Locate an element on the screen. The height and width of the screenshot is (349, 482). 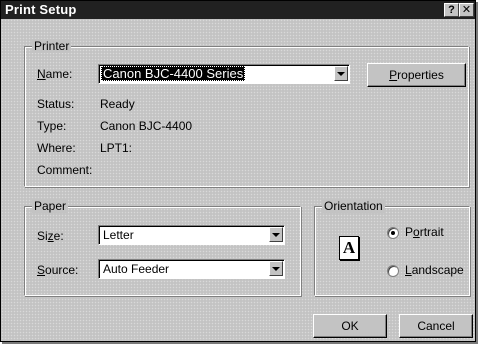
paper-source-select: Auto Feeder is located at coordinates (191, 269).